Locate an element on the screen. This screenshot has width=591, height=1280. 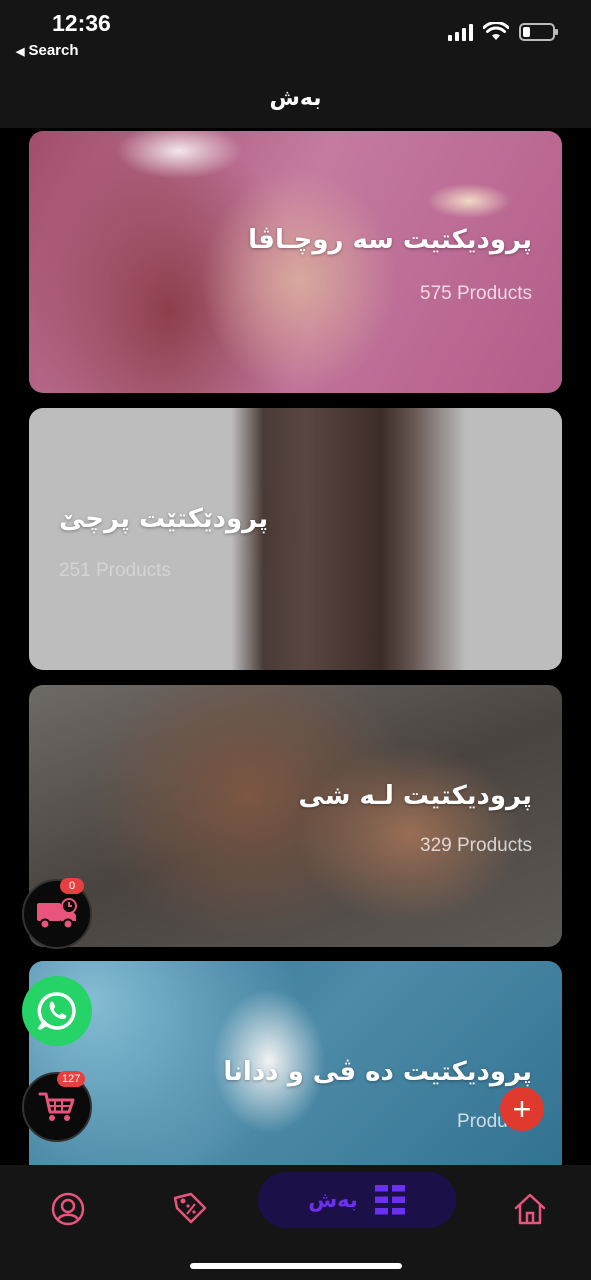
status-time: 12:36 is located at coordinates (81, 23).